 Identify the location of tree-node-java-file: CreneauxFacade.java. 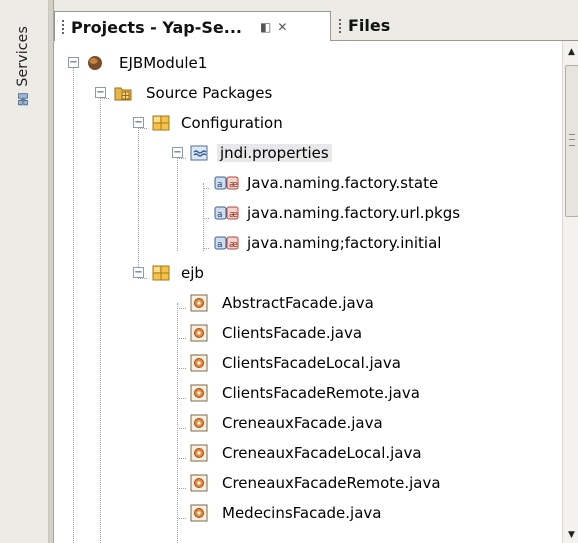
(286, 423).